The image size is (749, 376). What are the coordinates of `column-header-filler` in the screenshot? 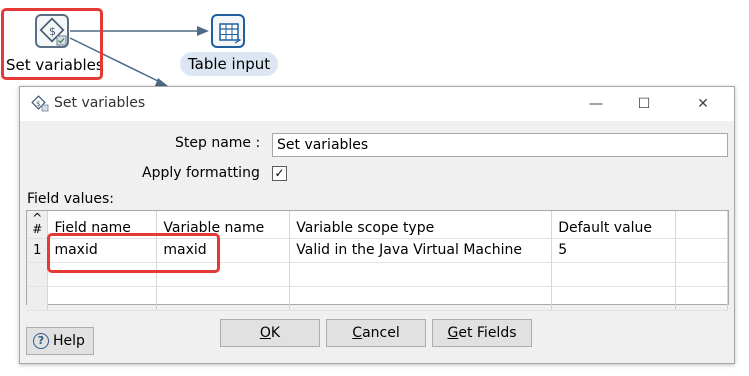 It's located at (701, 225).